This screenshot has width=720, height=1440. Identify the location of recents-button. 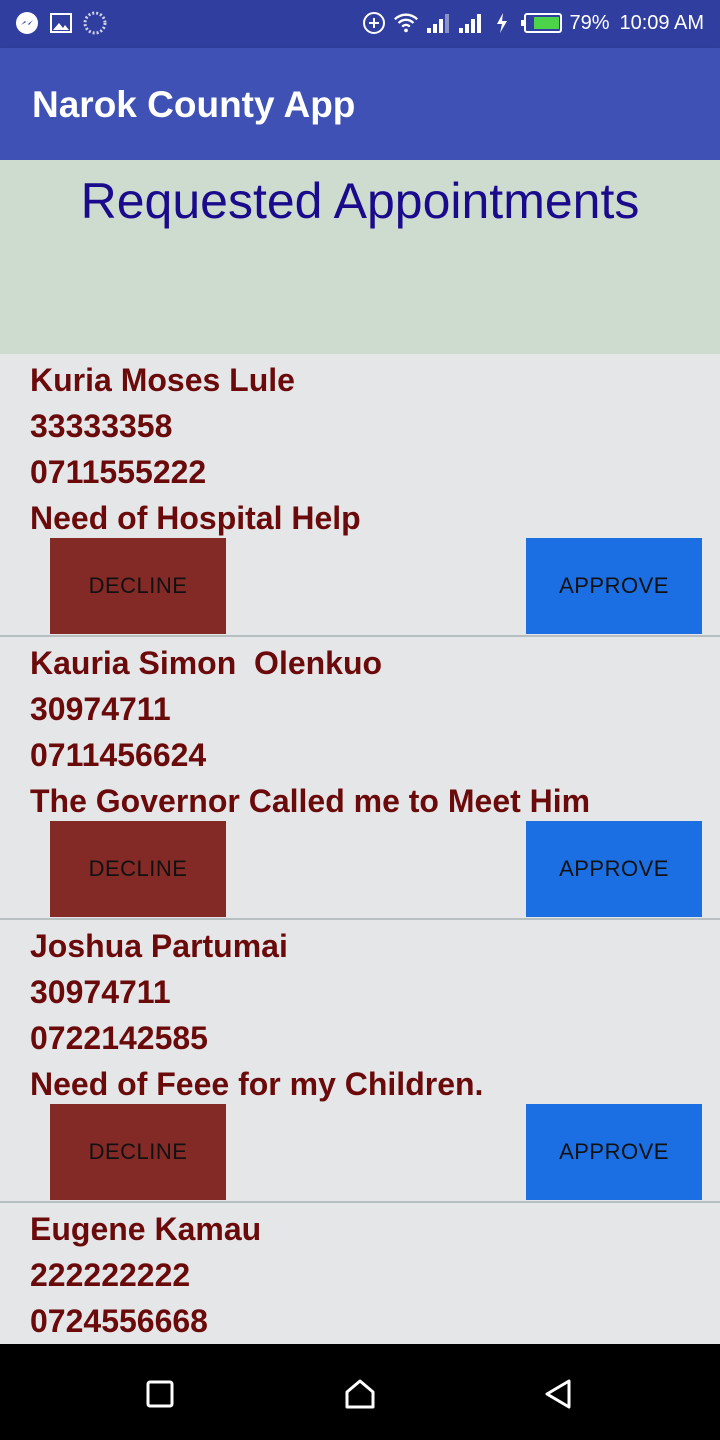
(160, 1394).